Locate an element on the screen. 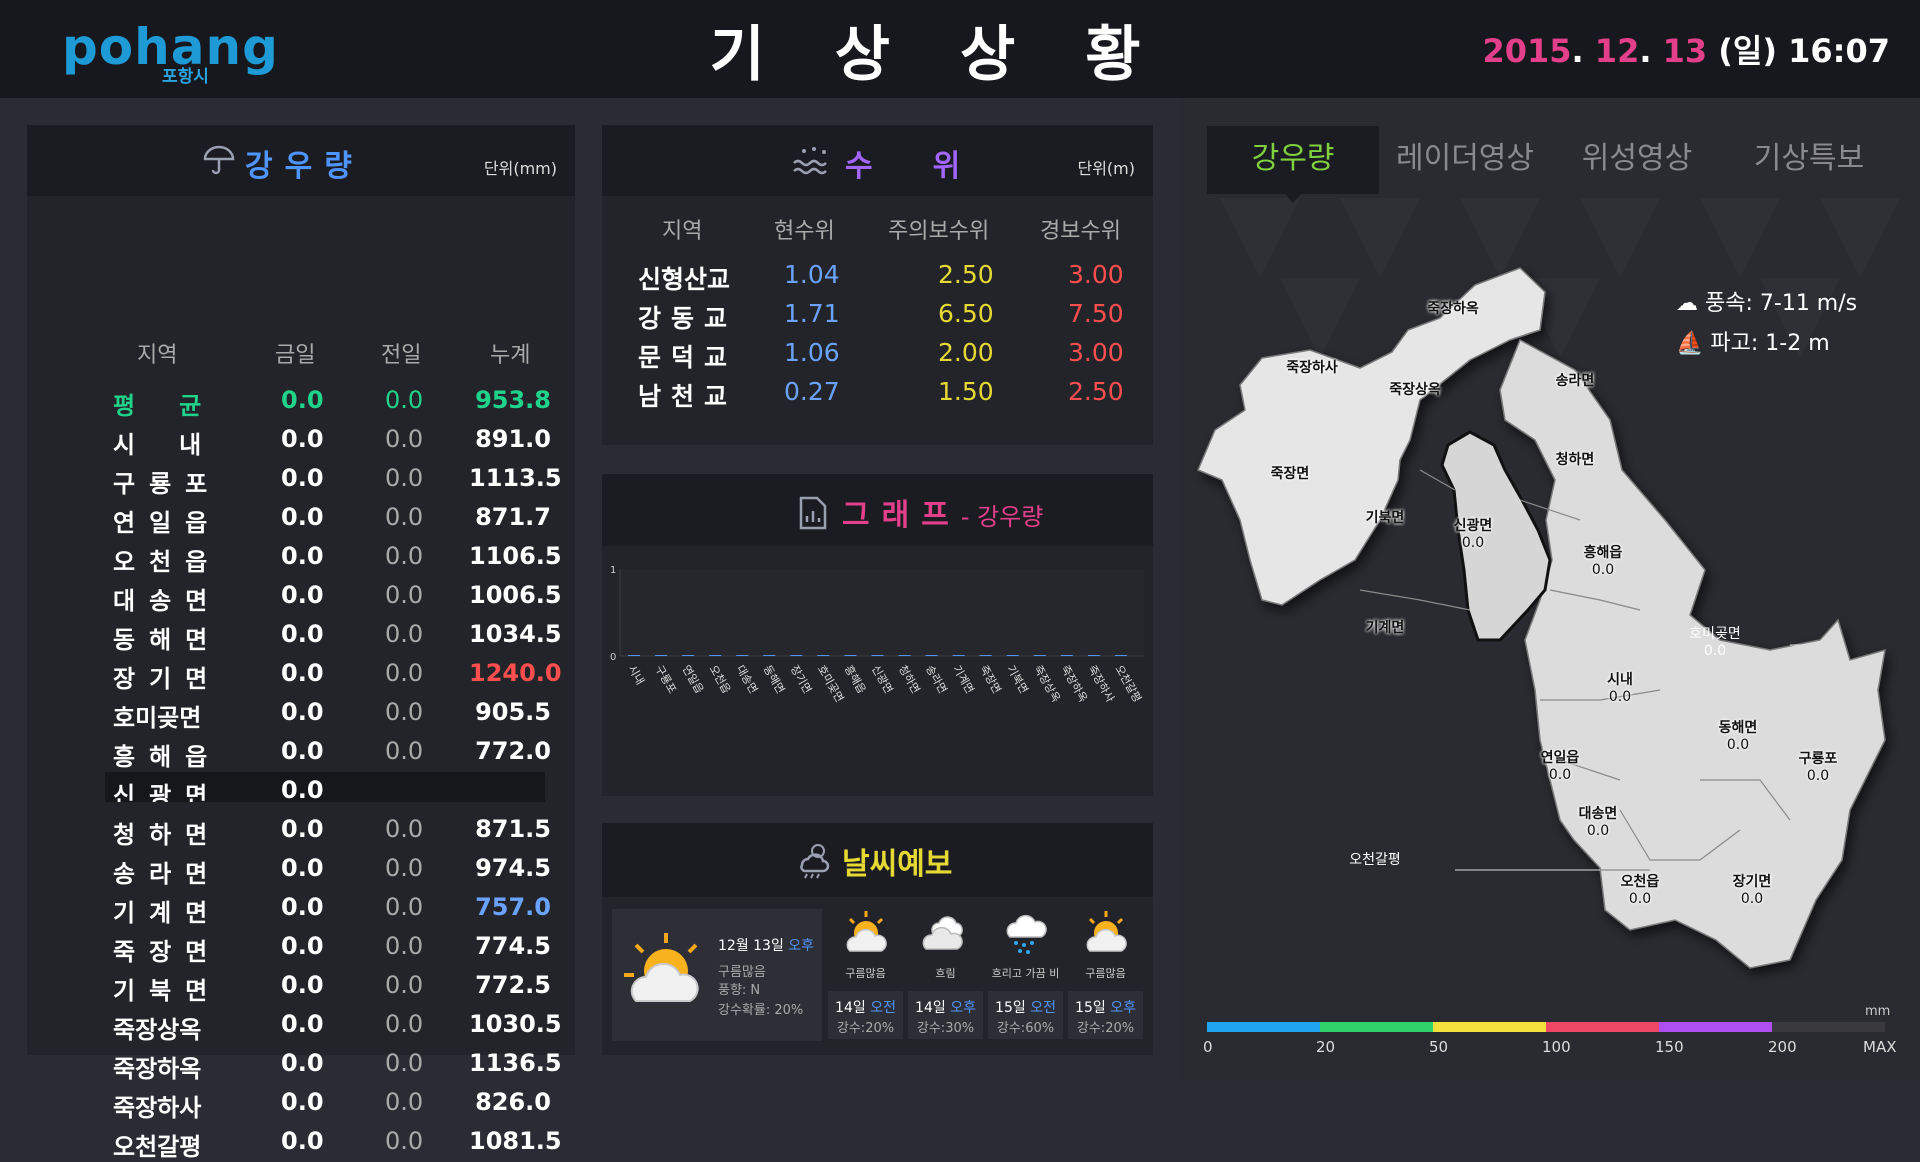 The image size is (1920, 1162). rainfall-row: 기북면 0.0 0.0 772.5 is located at coordinates (332, 986).